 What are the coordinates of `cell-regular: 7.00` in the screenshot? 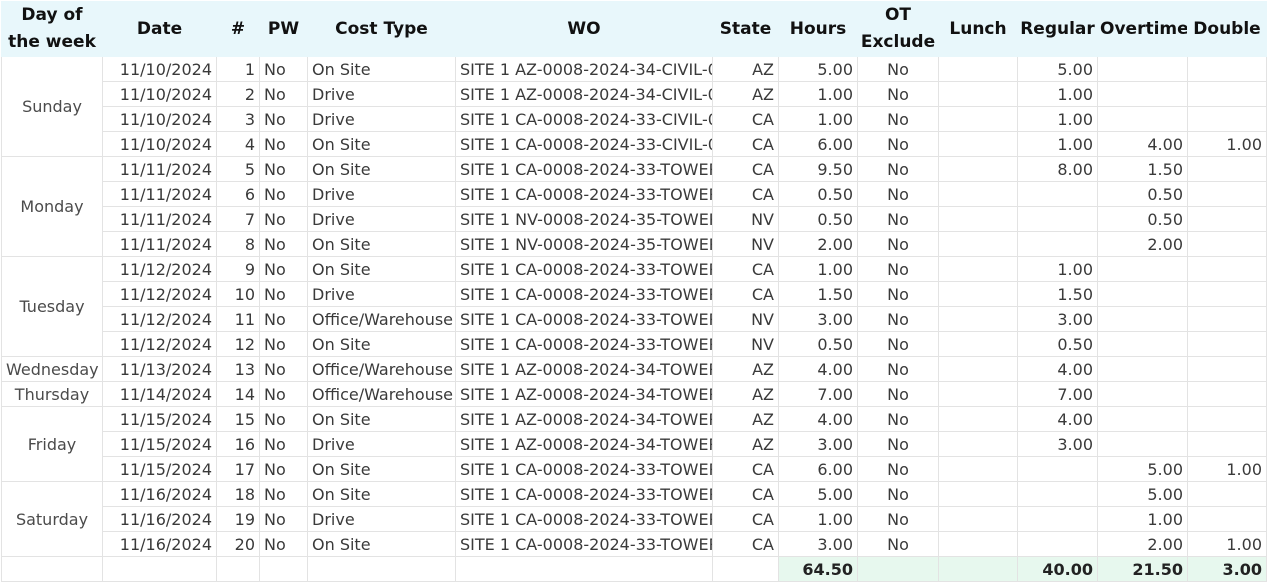 It's located at (1057, 394).